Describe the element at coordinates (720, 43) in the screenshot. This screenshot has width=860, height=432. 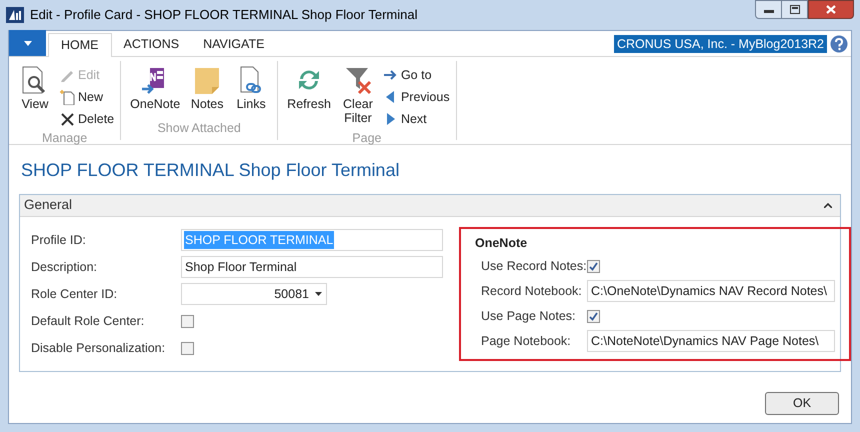
I see `company-name: CRONUS USA, Inc. - MyBlog2013R2` at that location.